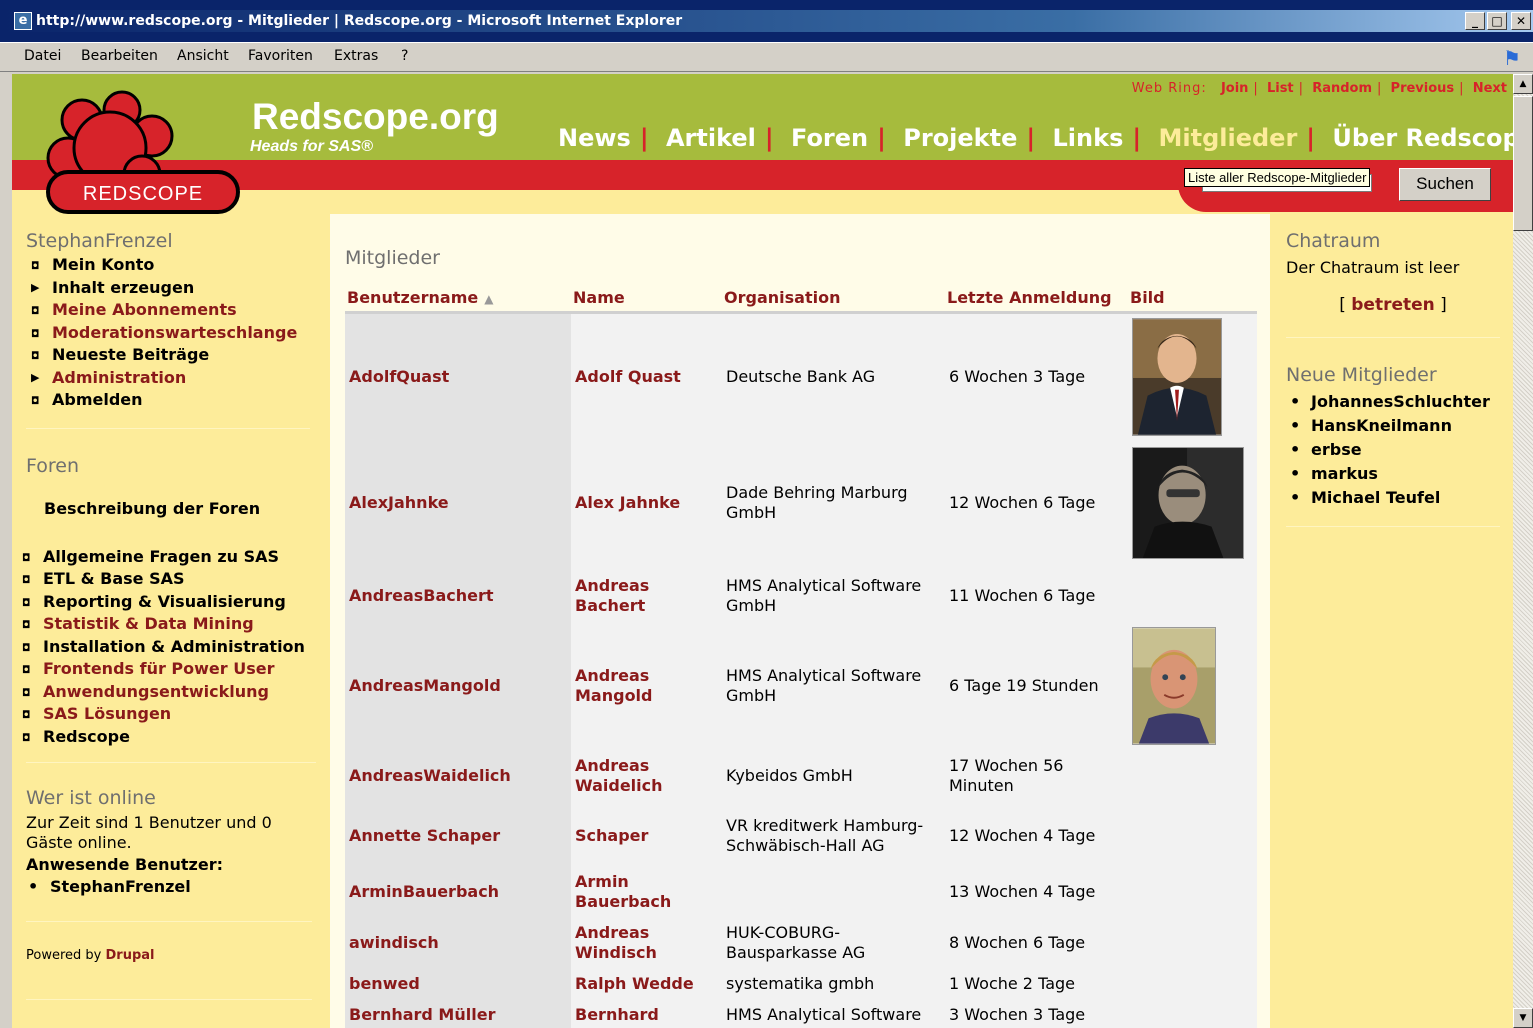  I want to click on user-menu-item-label: Moderationswarteschlange, so click(174, 332).